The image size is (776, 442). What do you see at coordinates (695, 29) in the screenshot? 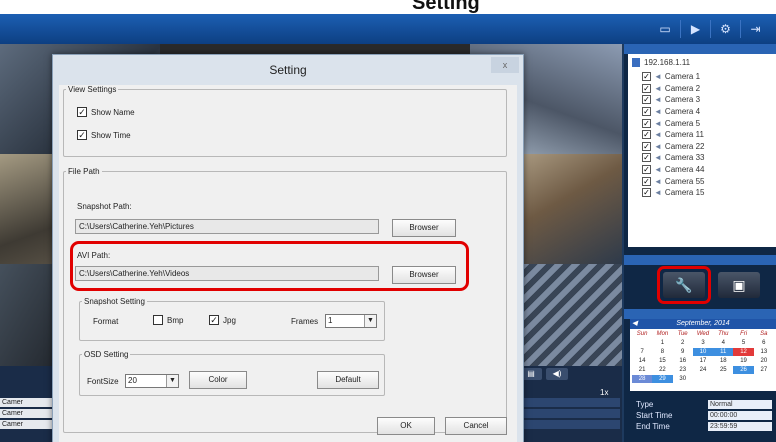
I see `playback-icon: ▶` at bounding box center [695, 29].